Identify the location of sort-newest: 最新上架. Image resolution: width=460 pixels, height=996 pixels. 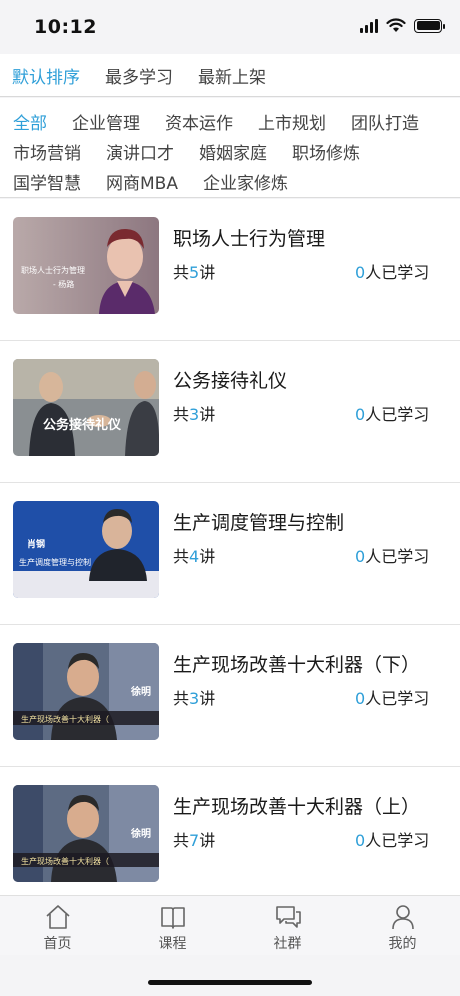
(232, 75).